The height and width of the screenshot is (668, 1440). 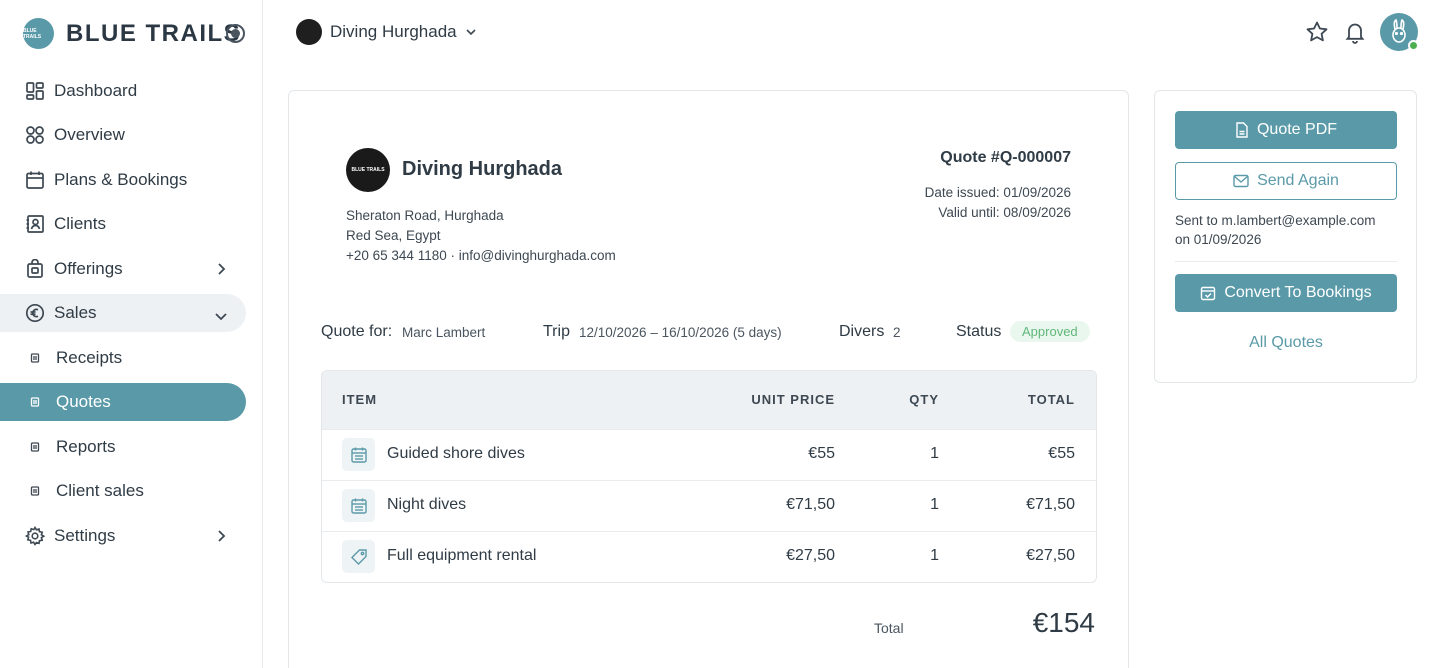 I want to click on brand: BLUE TRAILS BLUE TRAILS, so click(x=132, y=33).